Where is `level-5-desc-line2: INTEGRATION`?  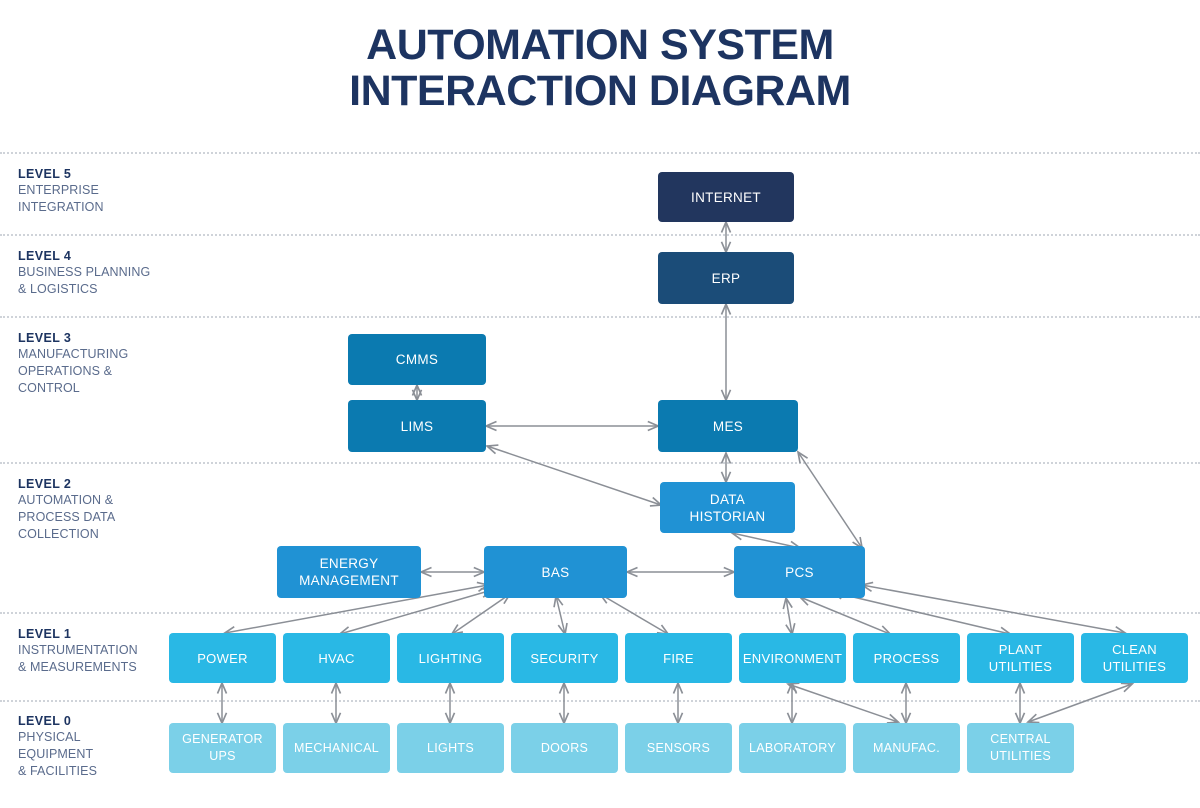 level-5-desc-line2: INTEGRATION is located at coordinates (61, 207).